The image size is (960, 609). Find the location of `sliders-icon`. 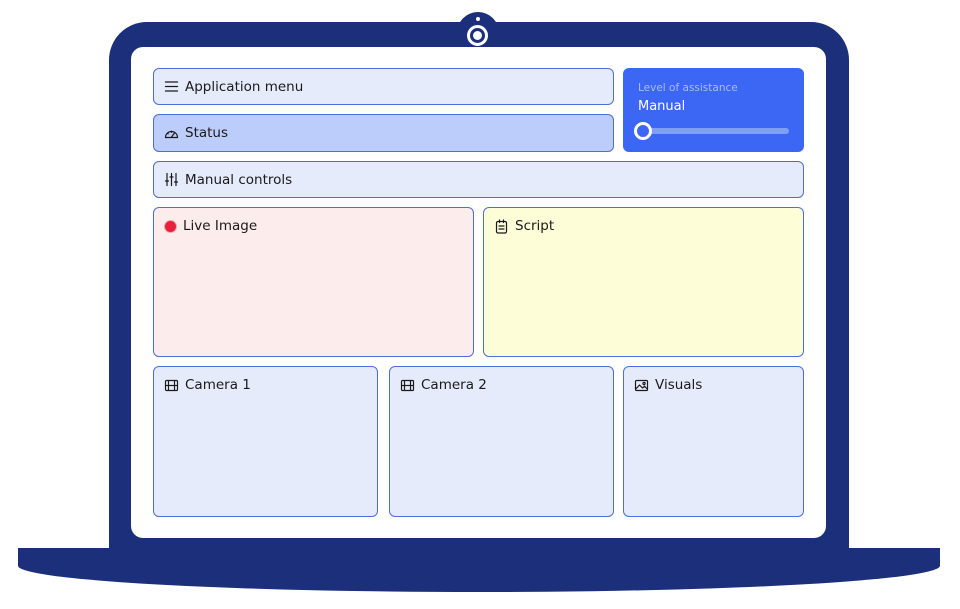

sliders-icon is located at coordinates (171, 179).